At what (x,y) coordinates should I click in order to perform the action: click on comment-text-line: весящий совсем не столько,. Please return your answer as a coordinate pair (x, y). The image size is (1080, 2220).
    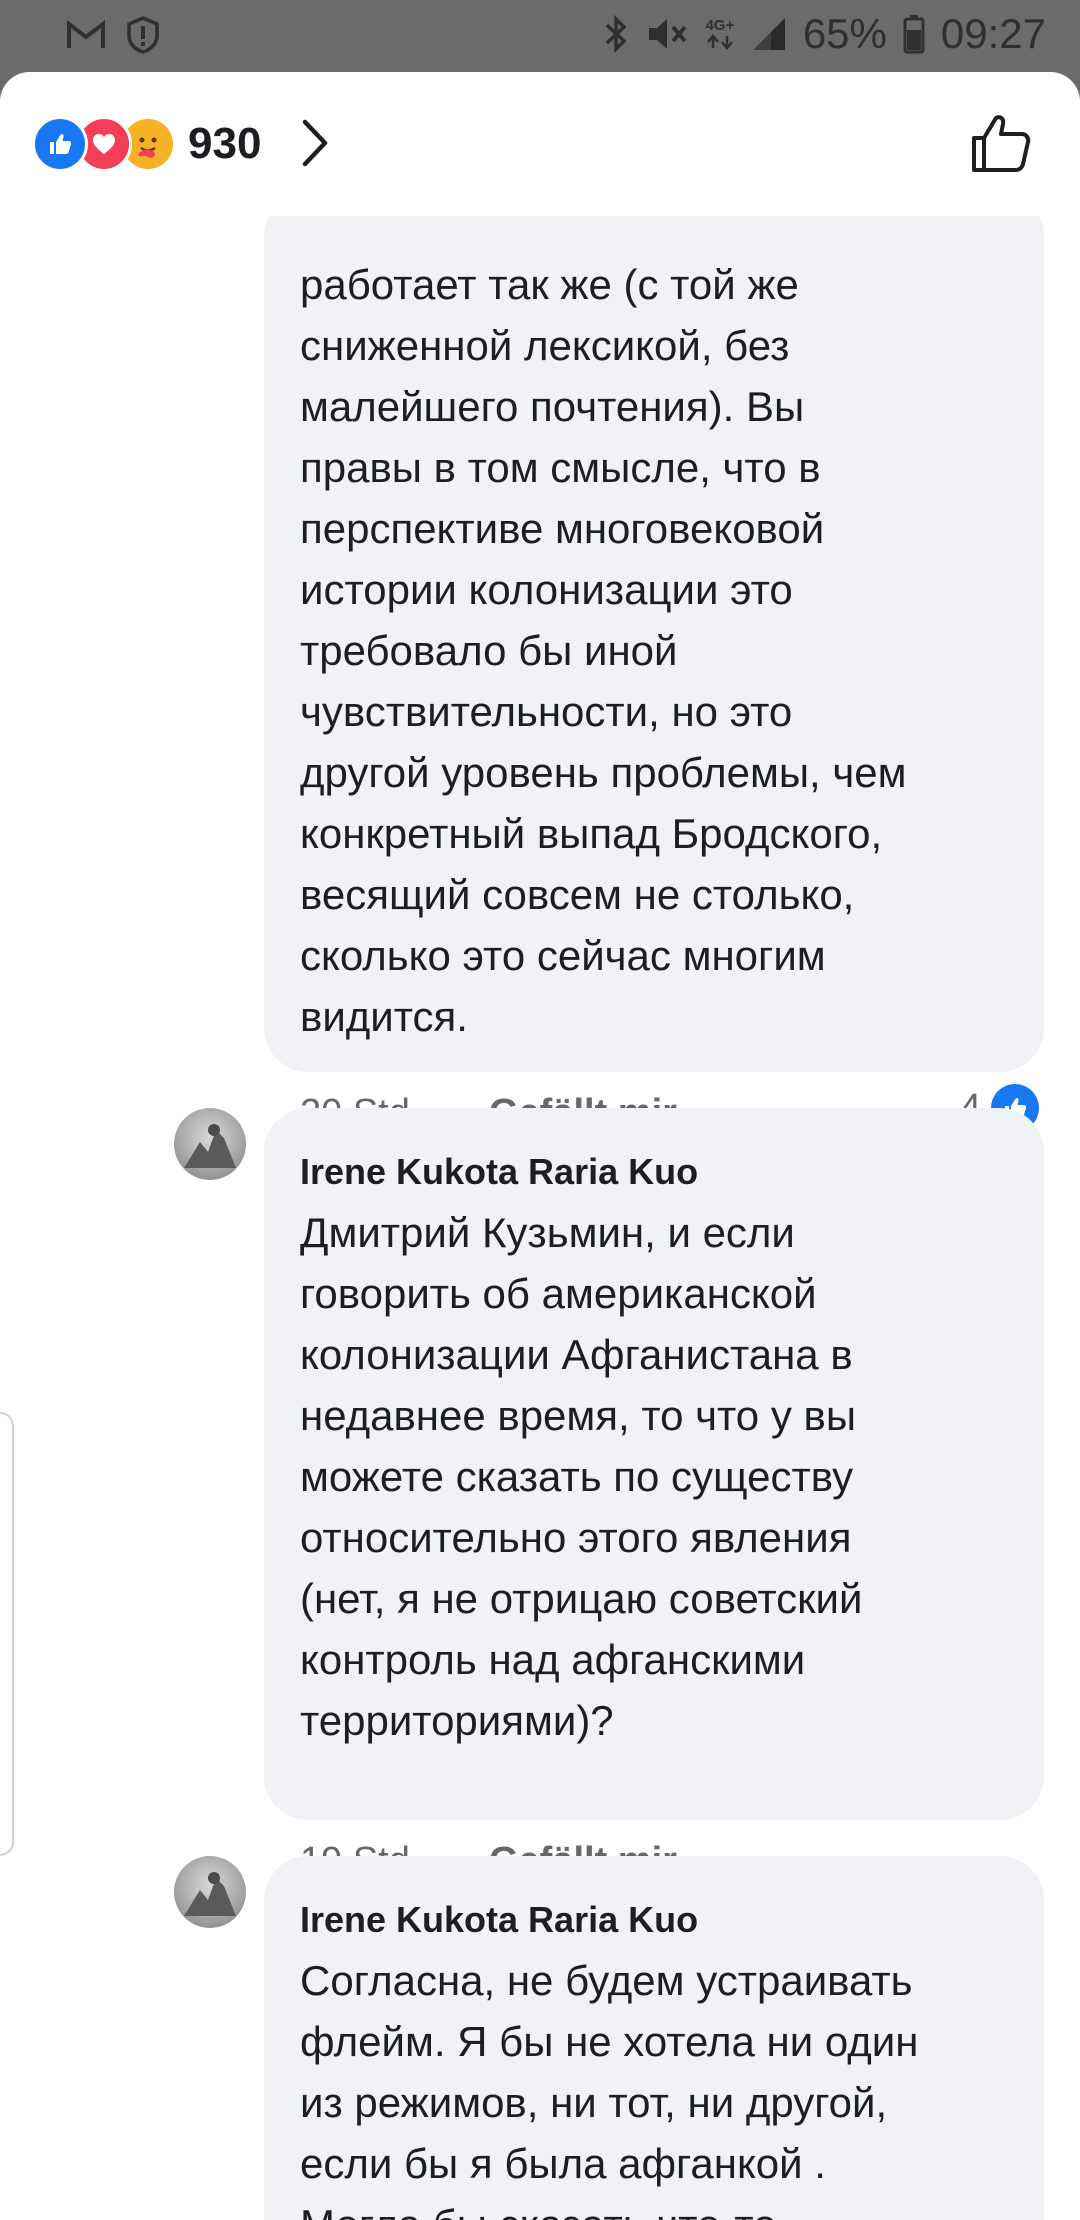
    Looking at the image, I should click on (577, 894).